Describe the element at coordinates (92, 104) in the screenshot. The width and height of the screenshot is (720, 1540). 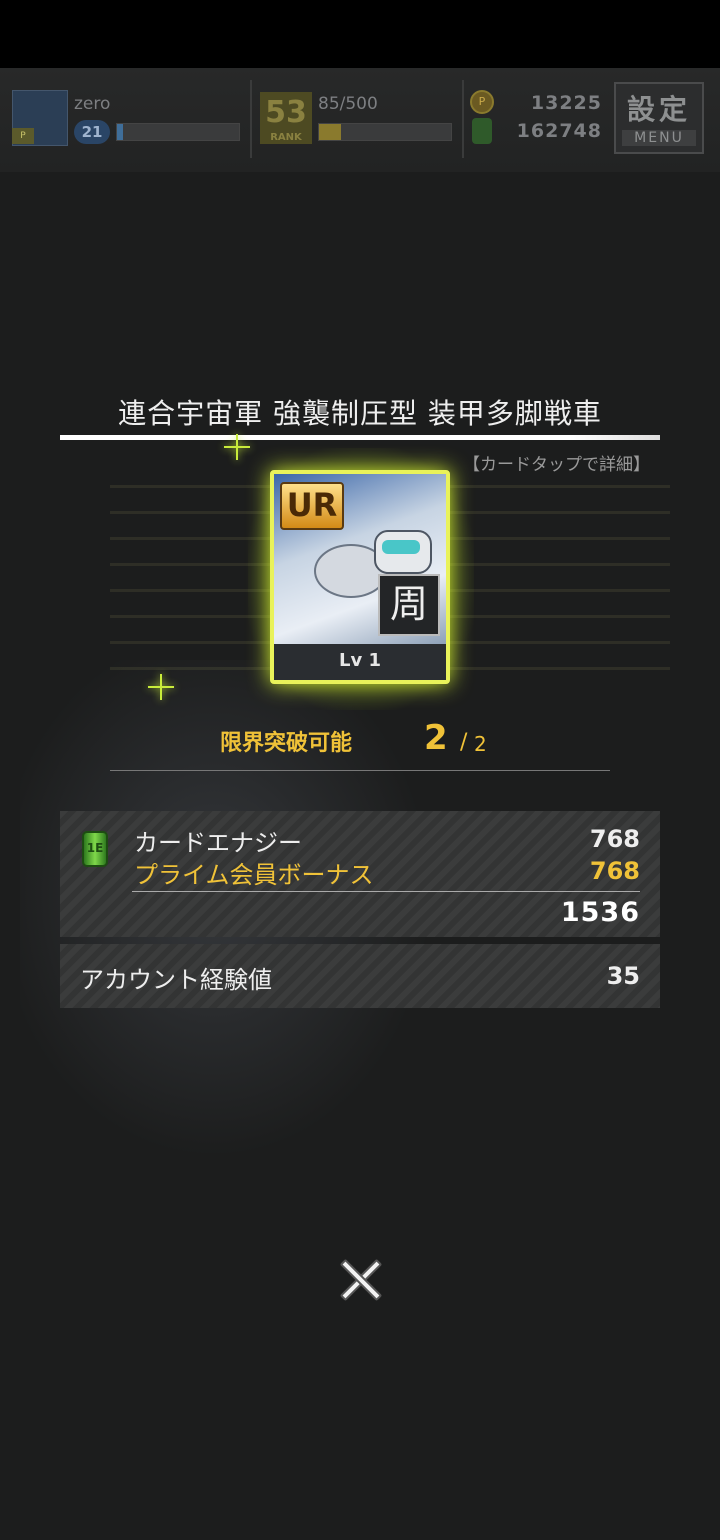
I see `username: zero` at that location.